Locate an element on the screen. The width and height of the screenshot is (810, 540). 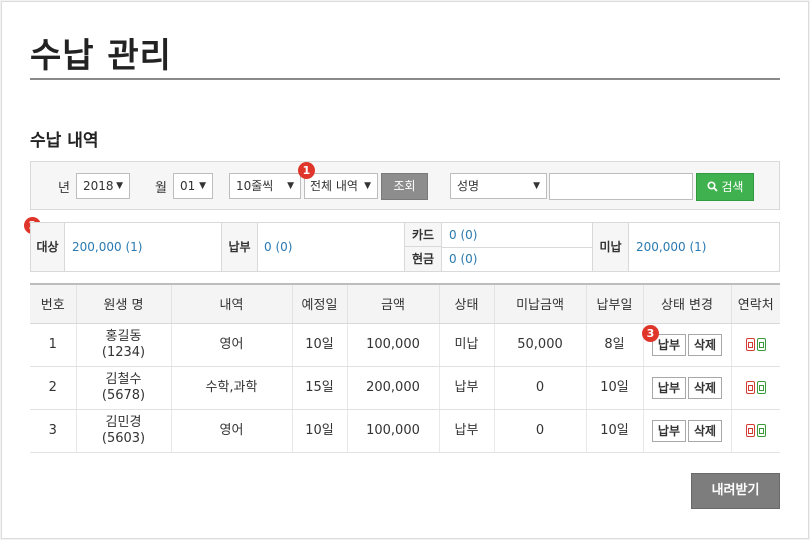
amount-cell: 200,000 is located at coordinates (393, 388).